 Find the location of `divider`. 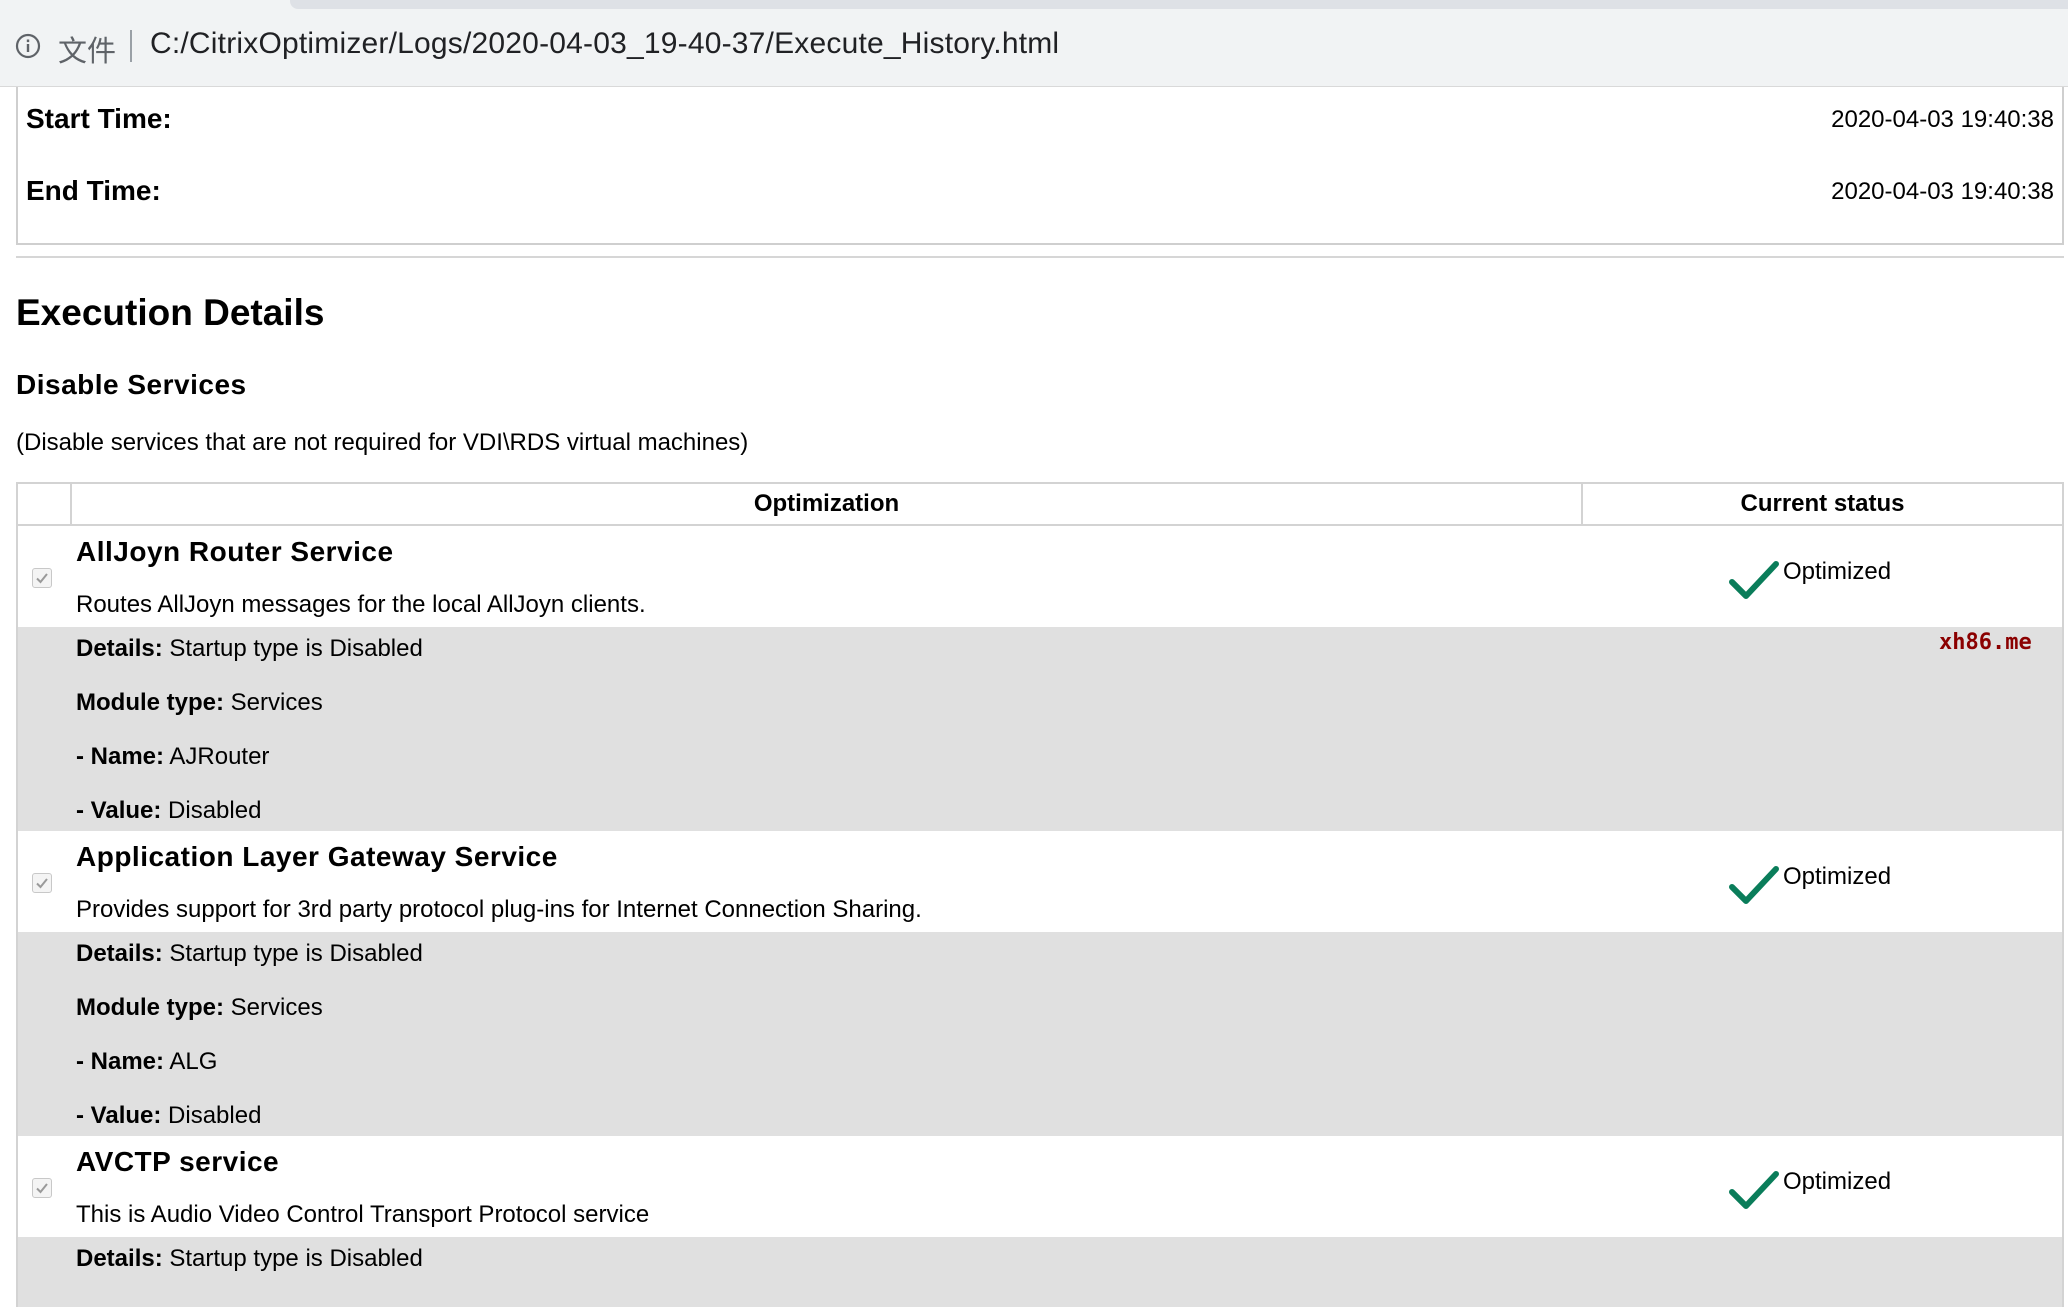

divider is located at coordinates (1040, 257).